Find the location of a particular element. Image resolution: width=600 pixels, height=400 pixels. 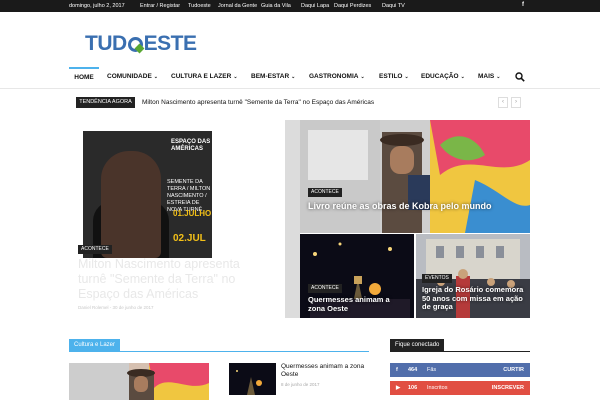

nav-item-label: COMUNIDADE is located at coordinates (129, 76).